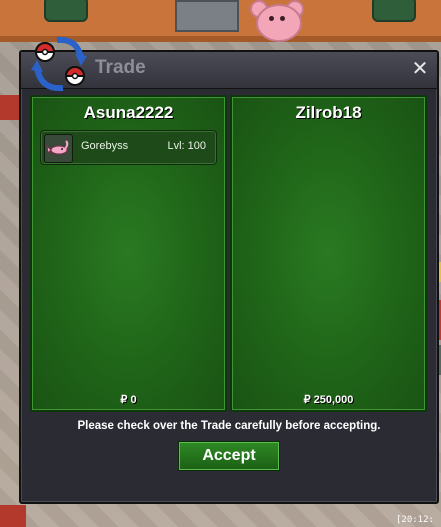 The height and width of the screenshot is (527, 441). I want to click on window-title: Trade, so click(120, 67).